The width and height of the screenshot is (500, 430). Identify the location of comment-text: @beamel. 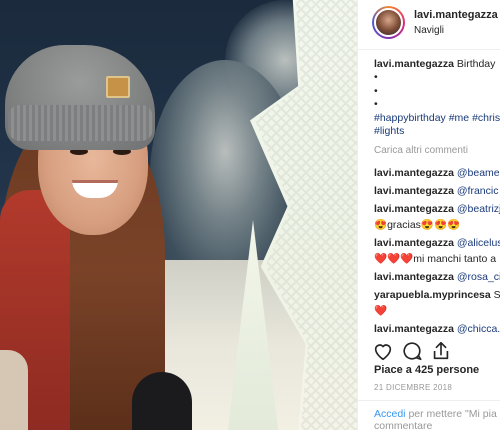
(478, 173).